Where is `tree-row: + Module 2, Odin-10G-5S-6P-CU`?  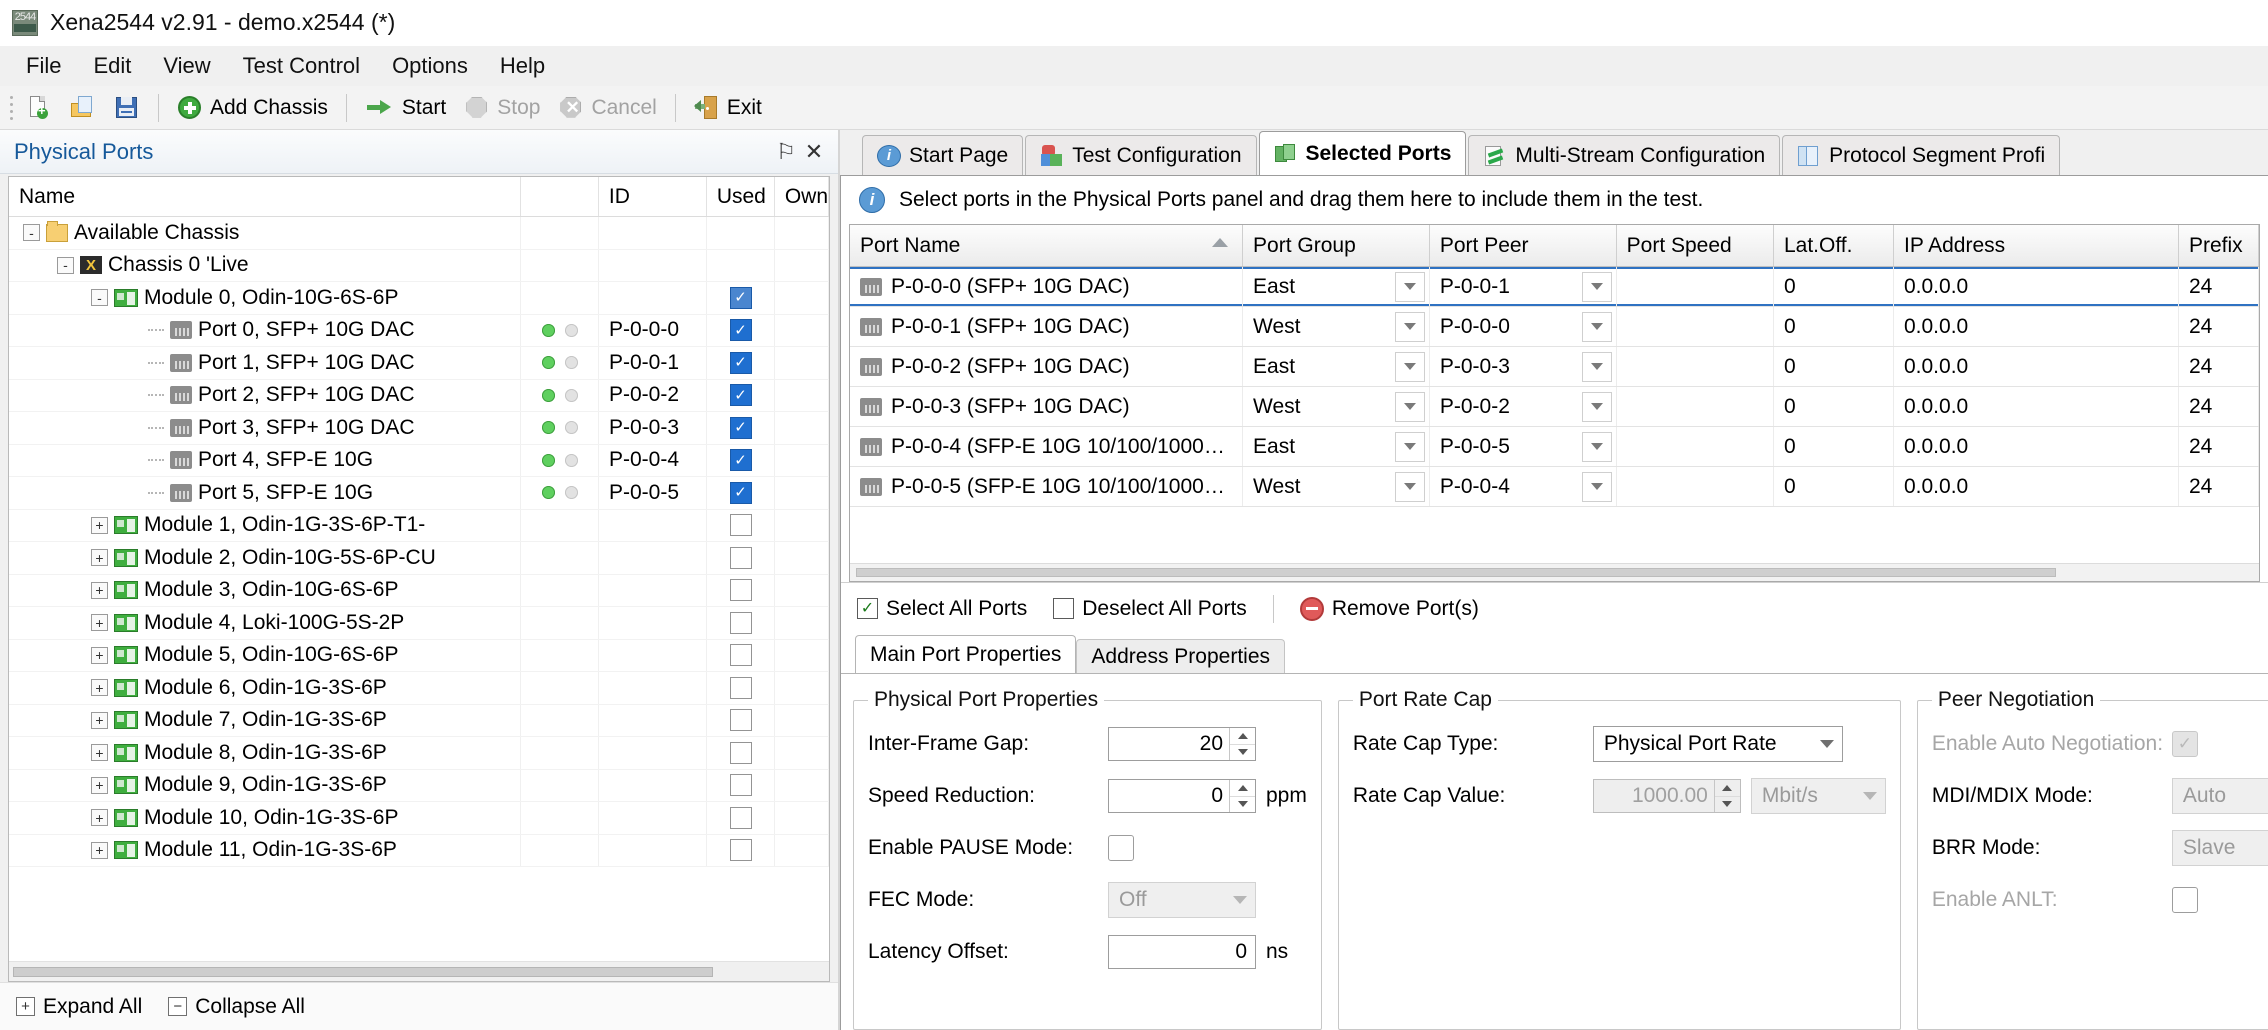 tree-row: + Module 2, Odin-10G-5S-6P-CU is located at coordinates (419, 558).